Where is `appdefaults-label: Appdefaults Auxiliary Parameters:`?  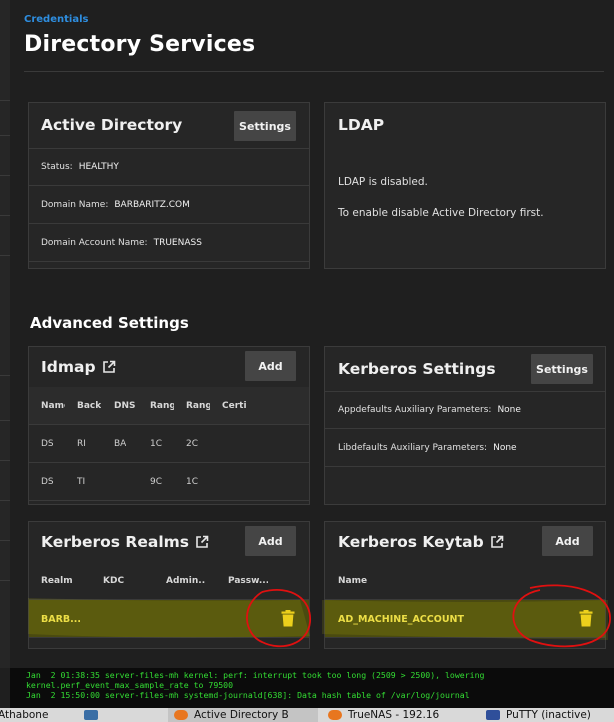 appdefaults-label: Appdefaults Auxiliary Parameters: is located at coordinates (415, 410).